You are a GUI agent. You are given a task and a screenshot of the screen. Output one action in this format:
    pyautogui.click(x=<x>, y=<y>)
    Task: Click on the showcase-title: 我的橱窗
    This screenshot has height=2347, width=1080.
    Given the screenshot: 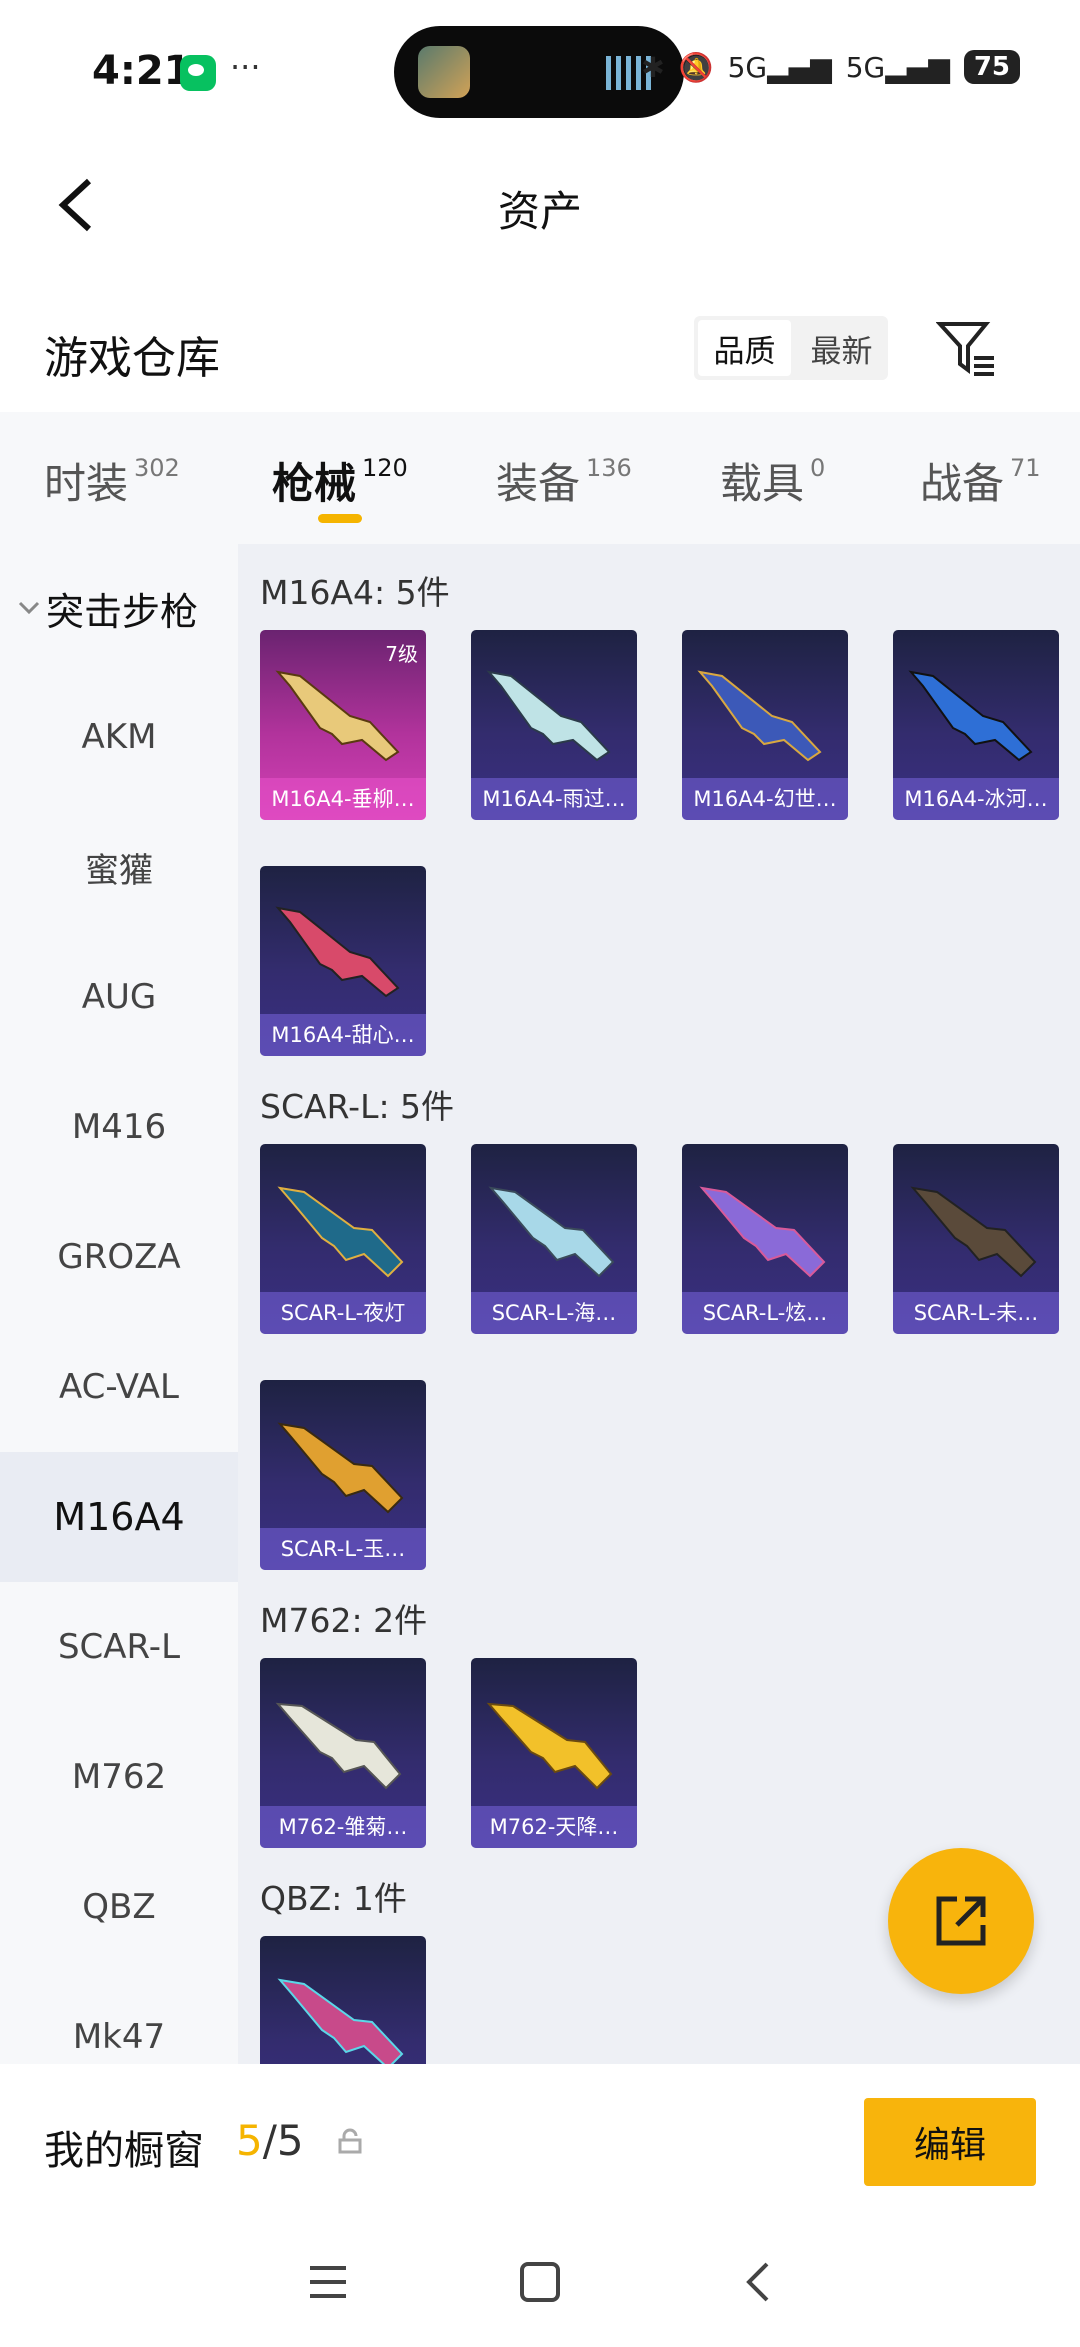 What is the action you would take?
    pyautogui.click(x=124, y=2151)
    